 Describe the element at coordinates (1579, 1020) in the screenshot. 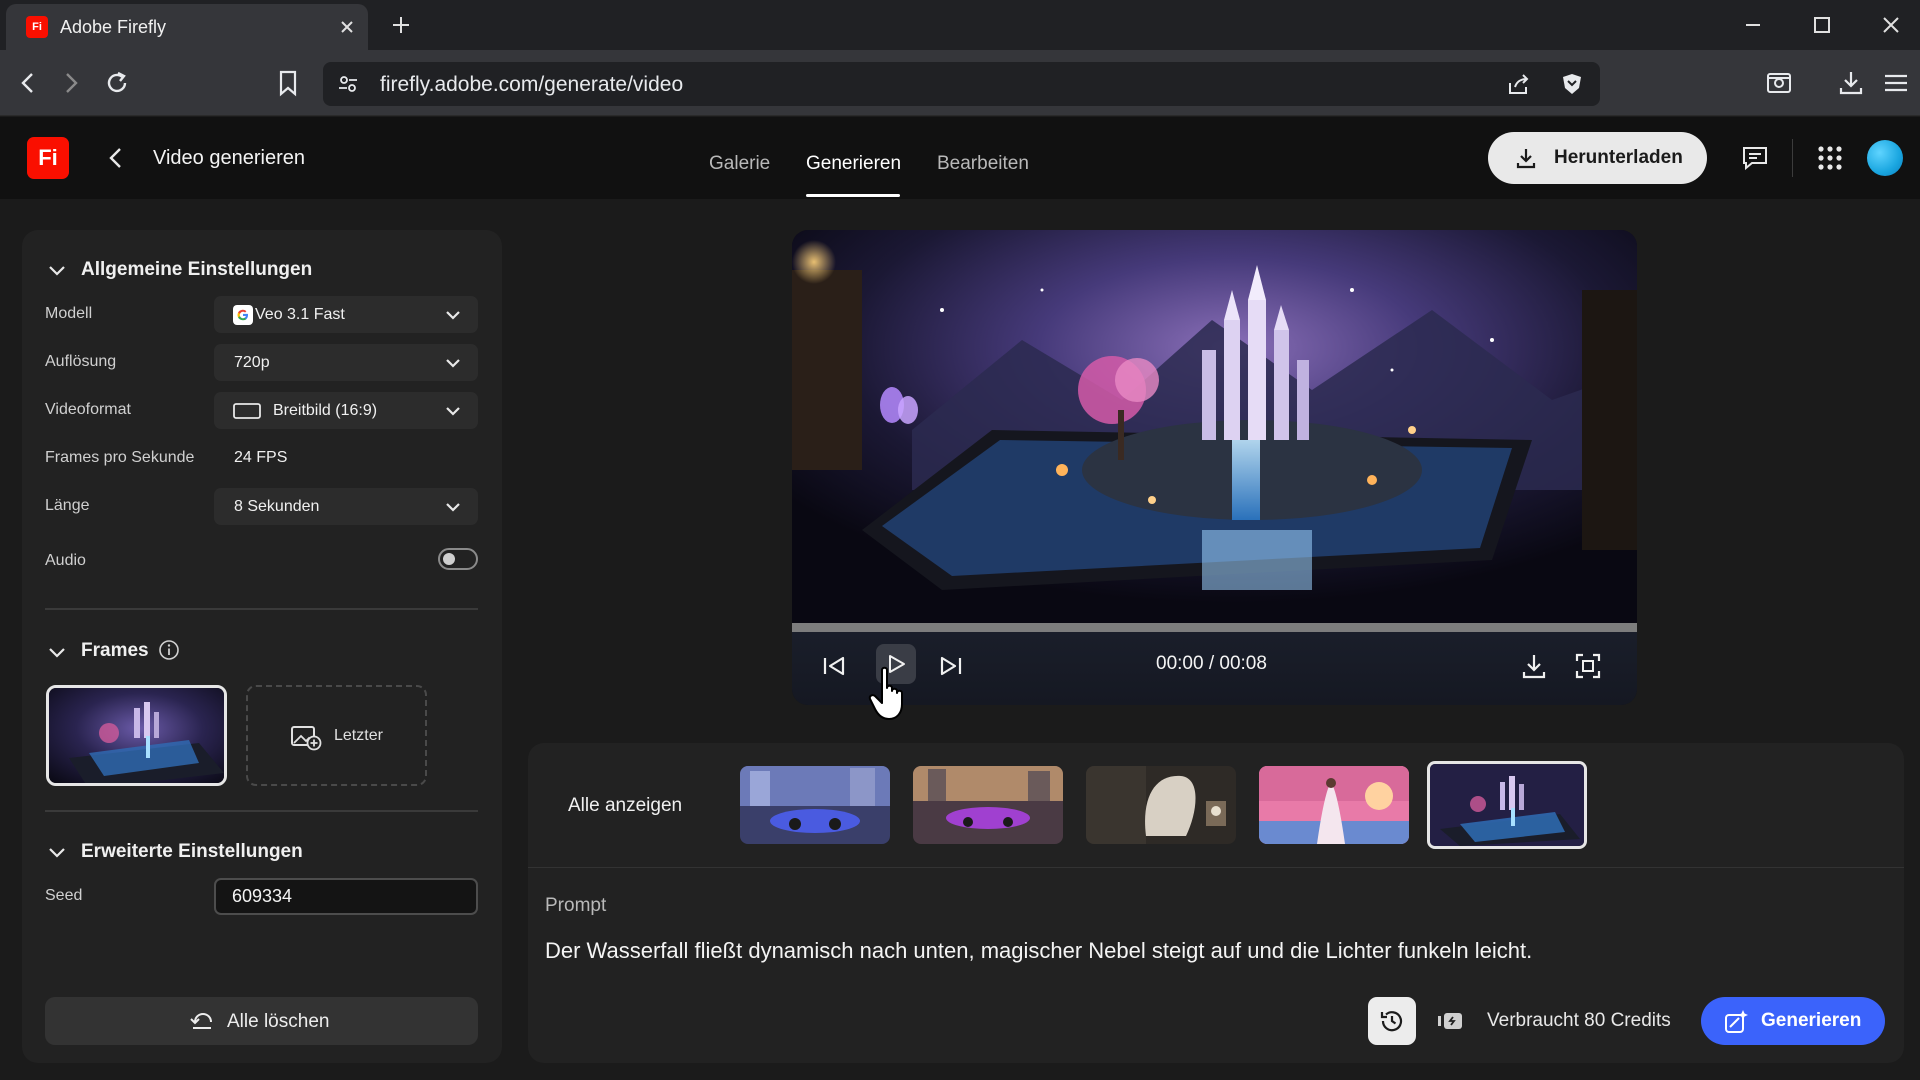

I see `credits-text: Verbraucht 80 Credits` at that location.